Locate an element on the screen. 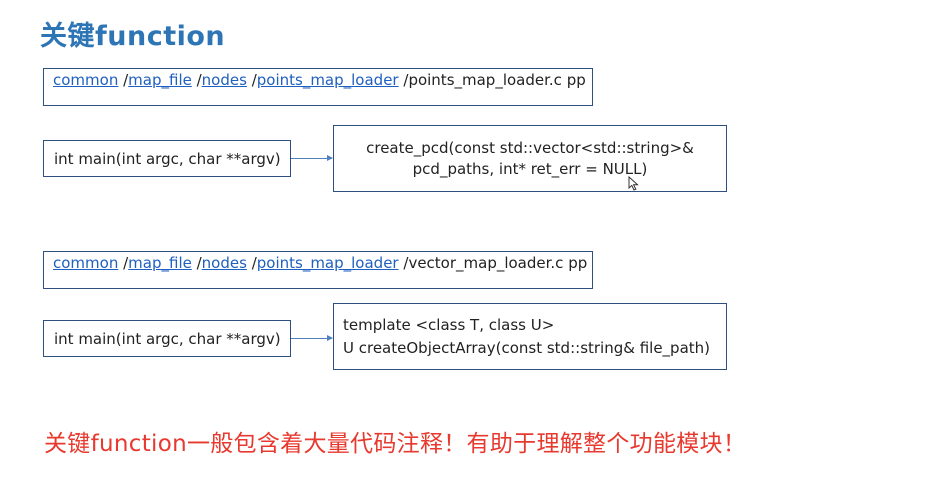 The height and width of the screenshot is (485, 950). path-file-name: points_map_loader.c pp is located at coordinates (497, 80).